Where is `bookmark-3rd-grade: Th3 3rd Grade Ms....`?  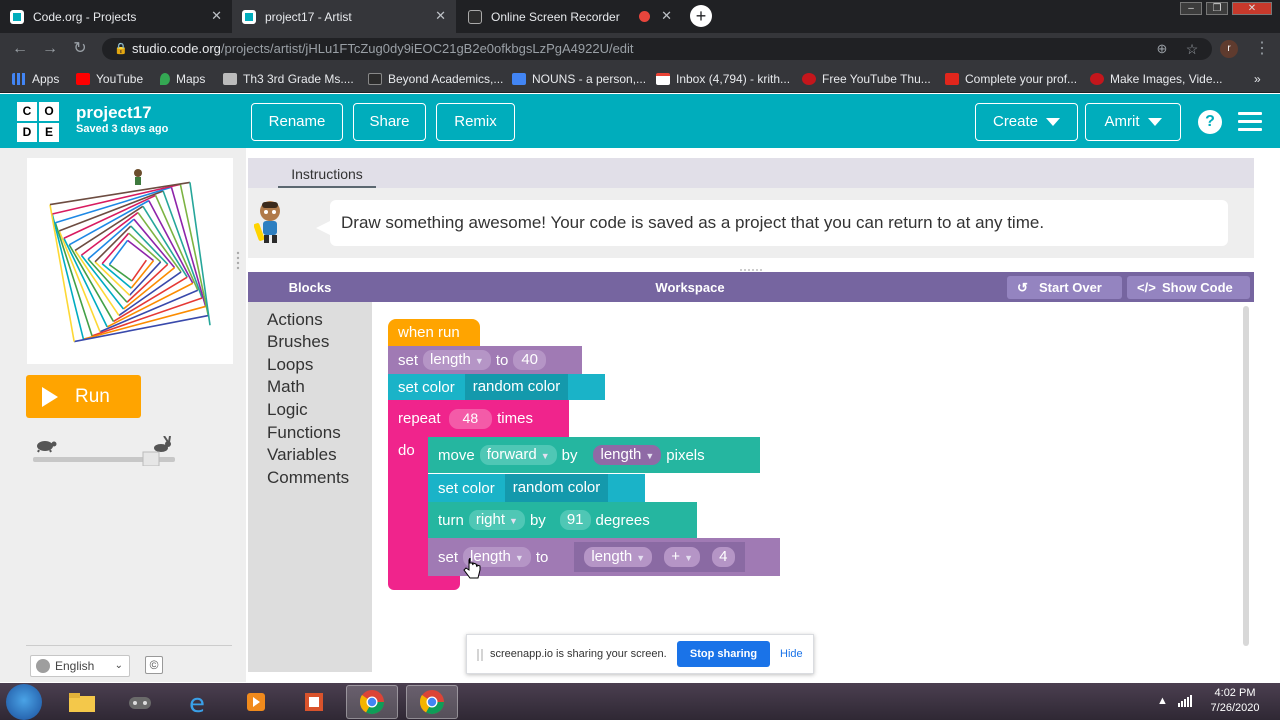 bookmark-3rd-grade: Th3 3rd Grade Ms.... is located at coordinates (288, 79).